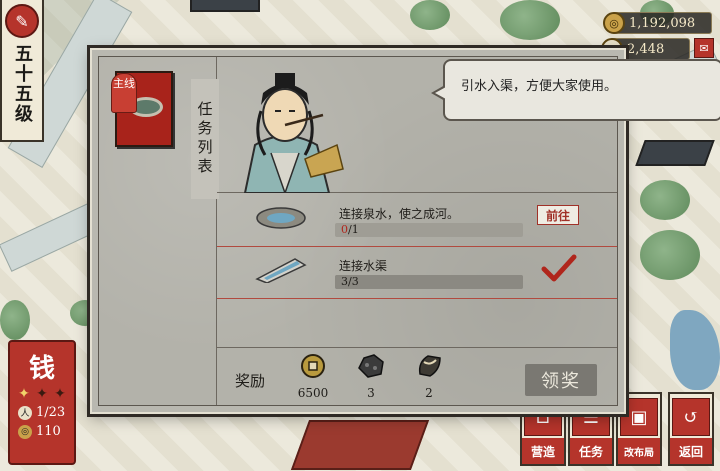 The width and height of the screenshot is (720, 471). I want to click on gold-icon: ◎, so click(25, 431).